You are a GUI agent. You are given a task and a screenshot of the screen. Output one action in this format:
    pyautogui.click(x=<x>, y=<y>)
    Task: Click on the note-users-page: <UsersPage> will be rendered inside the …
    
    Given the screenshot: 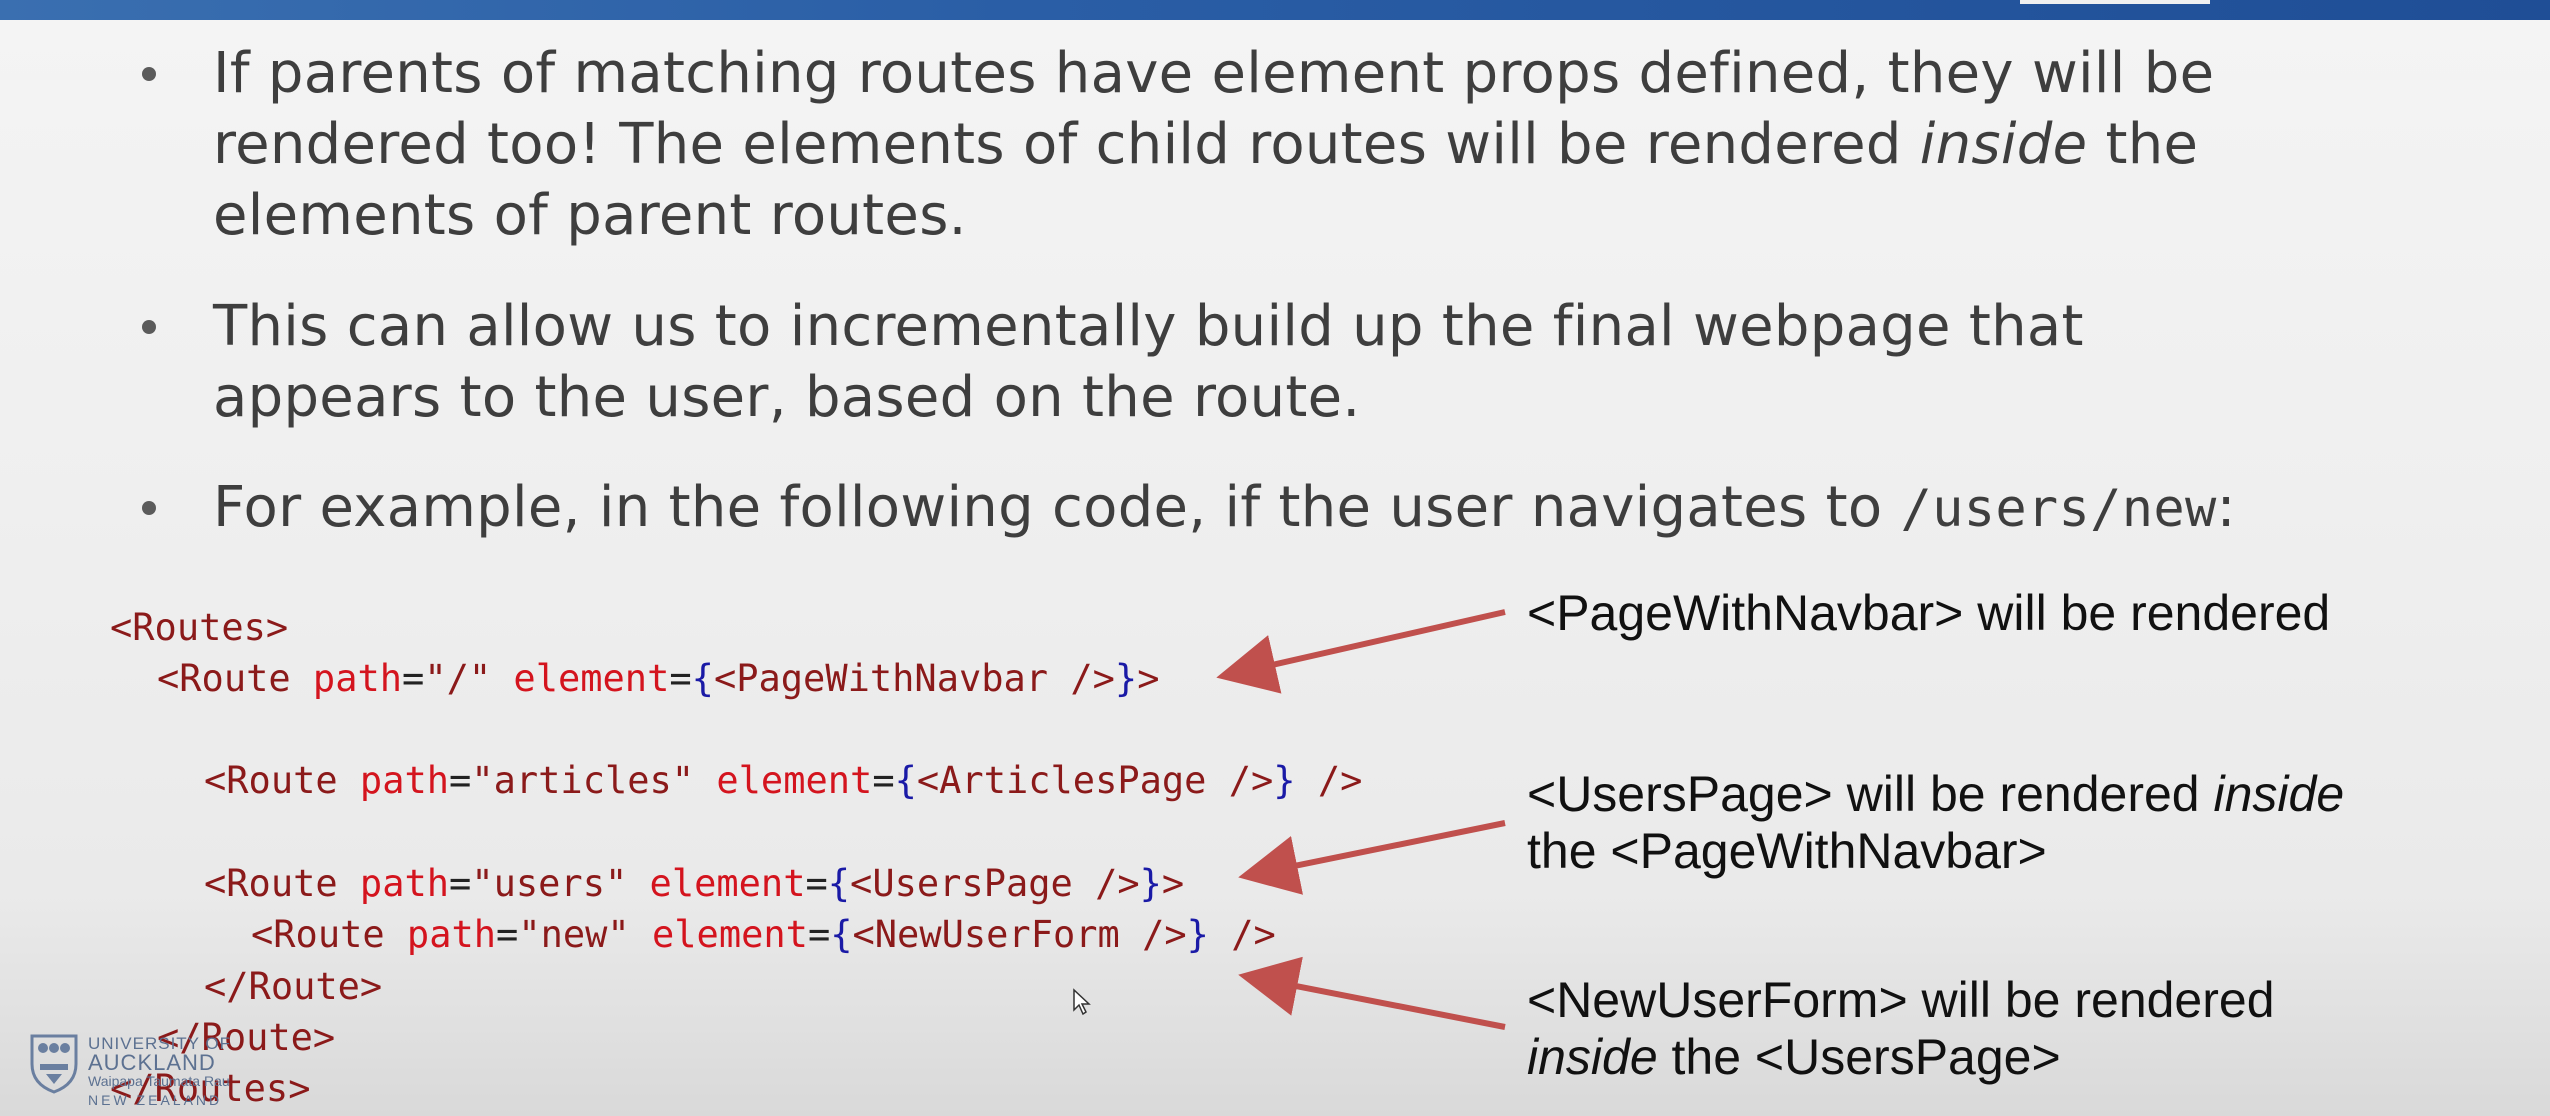 What is the action you would take?
    pyautogui.click(x=1936, y=822)
    